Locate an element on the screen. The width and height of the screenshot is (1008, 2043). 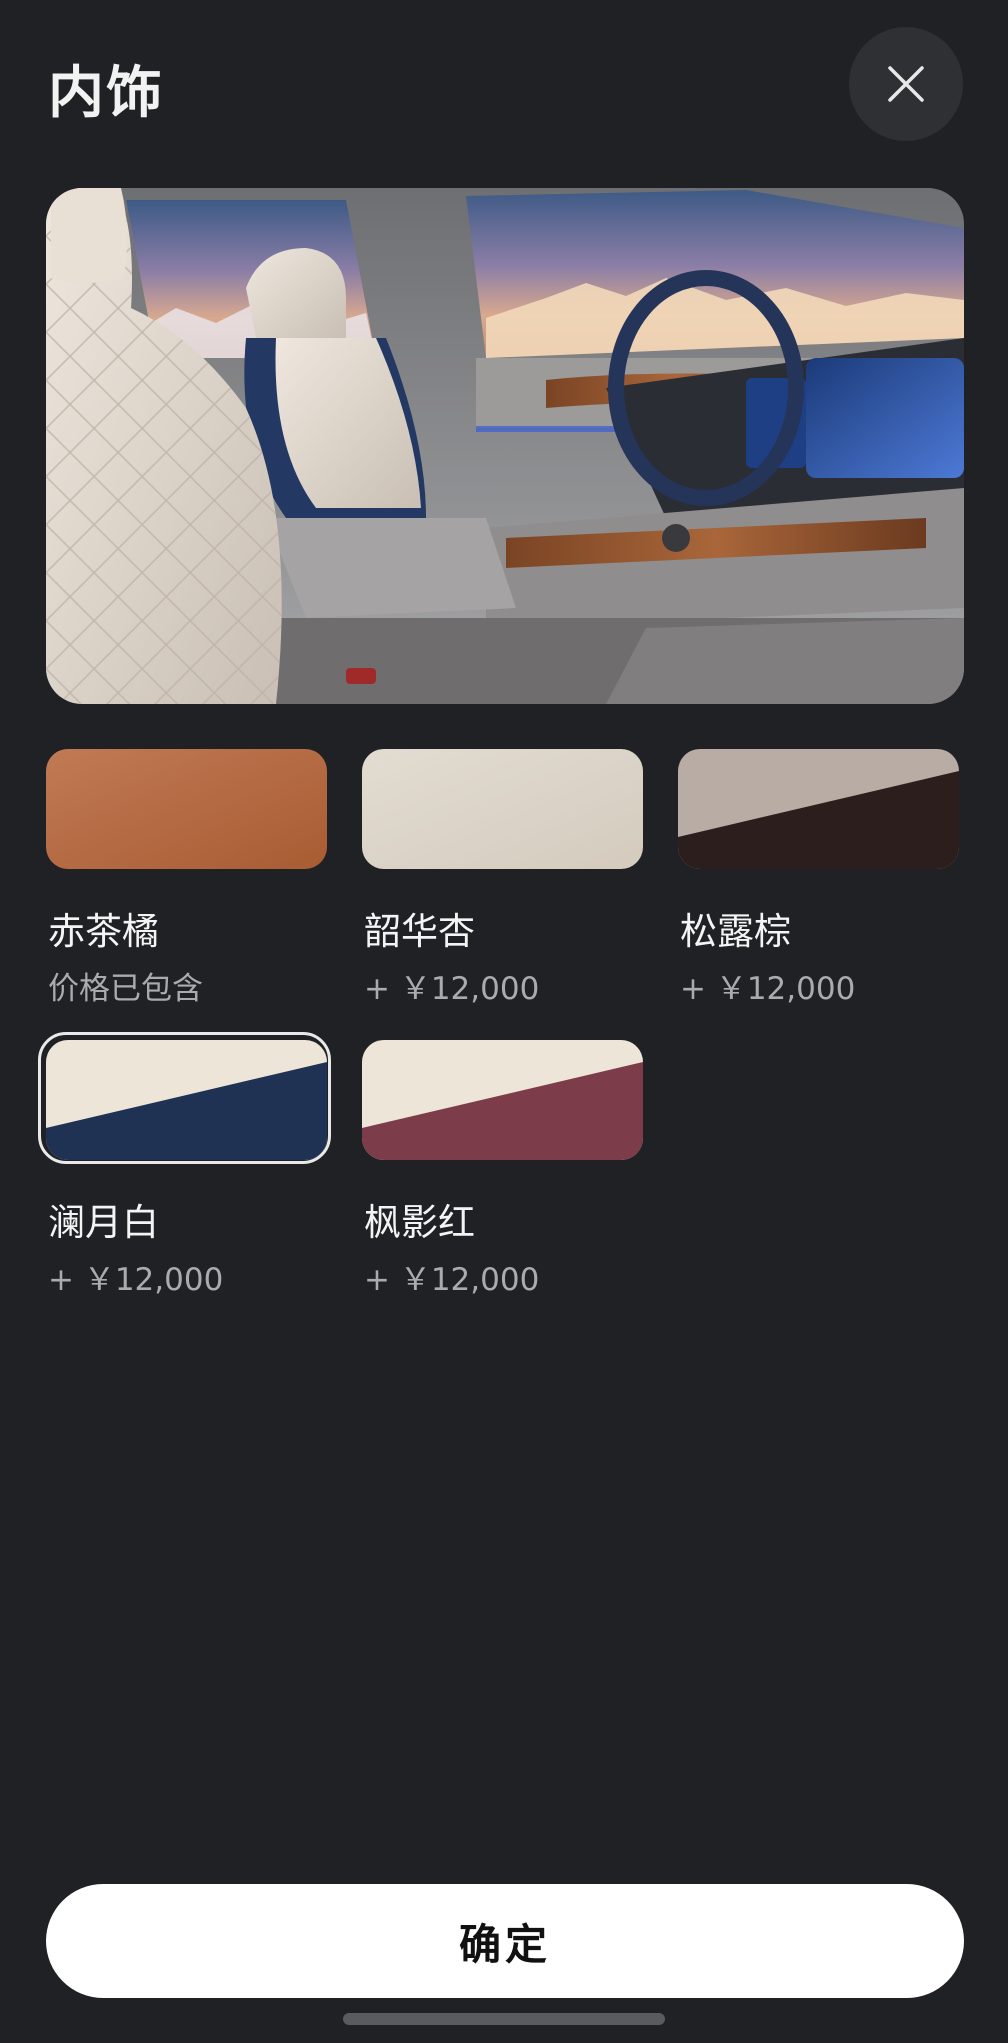
close-button is located at coordinates (906, 84).